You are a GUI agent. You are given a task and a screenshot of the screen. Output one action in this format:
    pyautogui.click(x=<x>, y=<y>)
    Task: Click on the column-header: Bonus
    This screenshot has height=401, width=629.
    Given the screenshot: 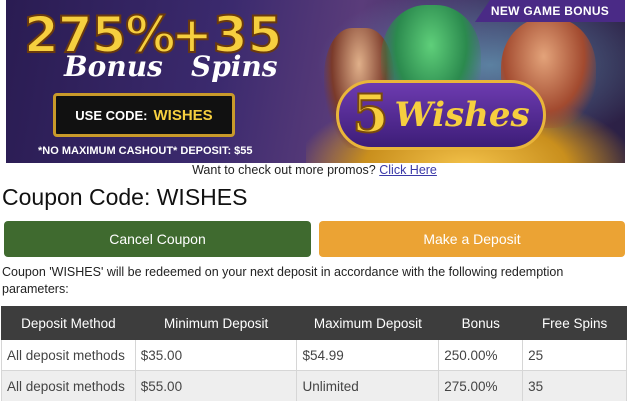 What is the action you would take?
    pyautogui.click(x=481, y=323)
    